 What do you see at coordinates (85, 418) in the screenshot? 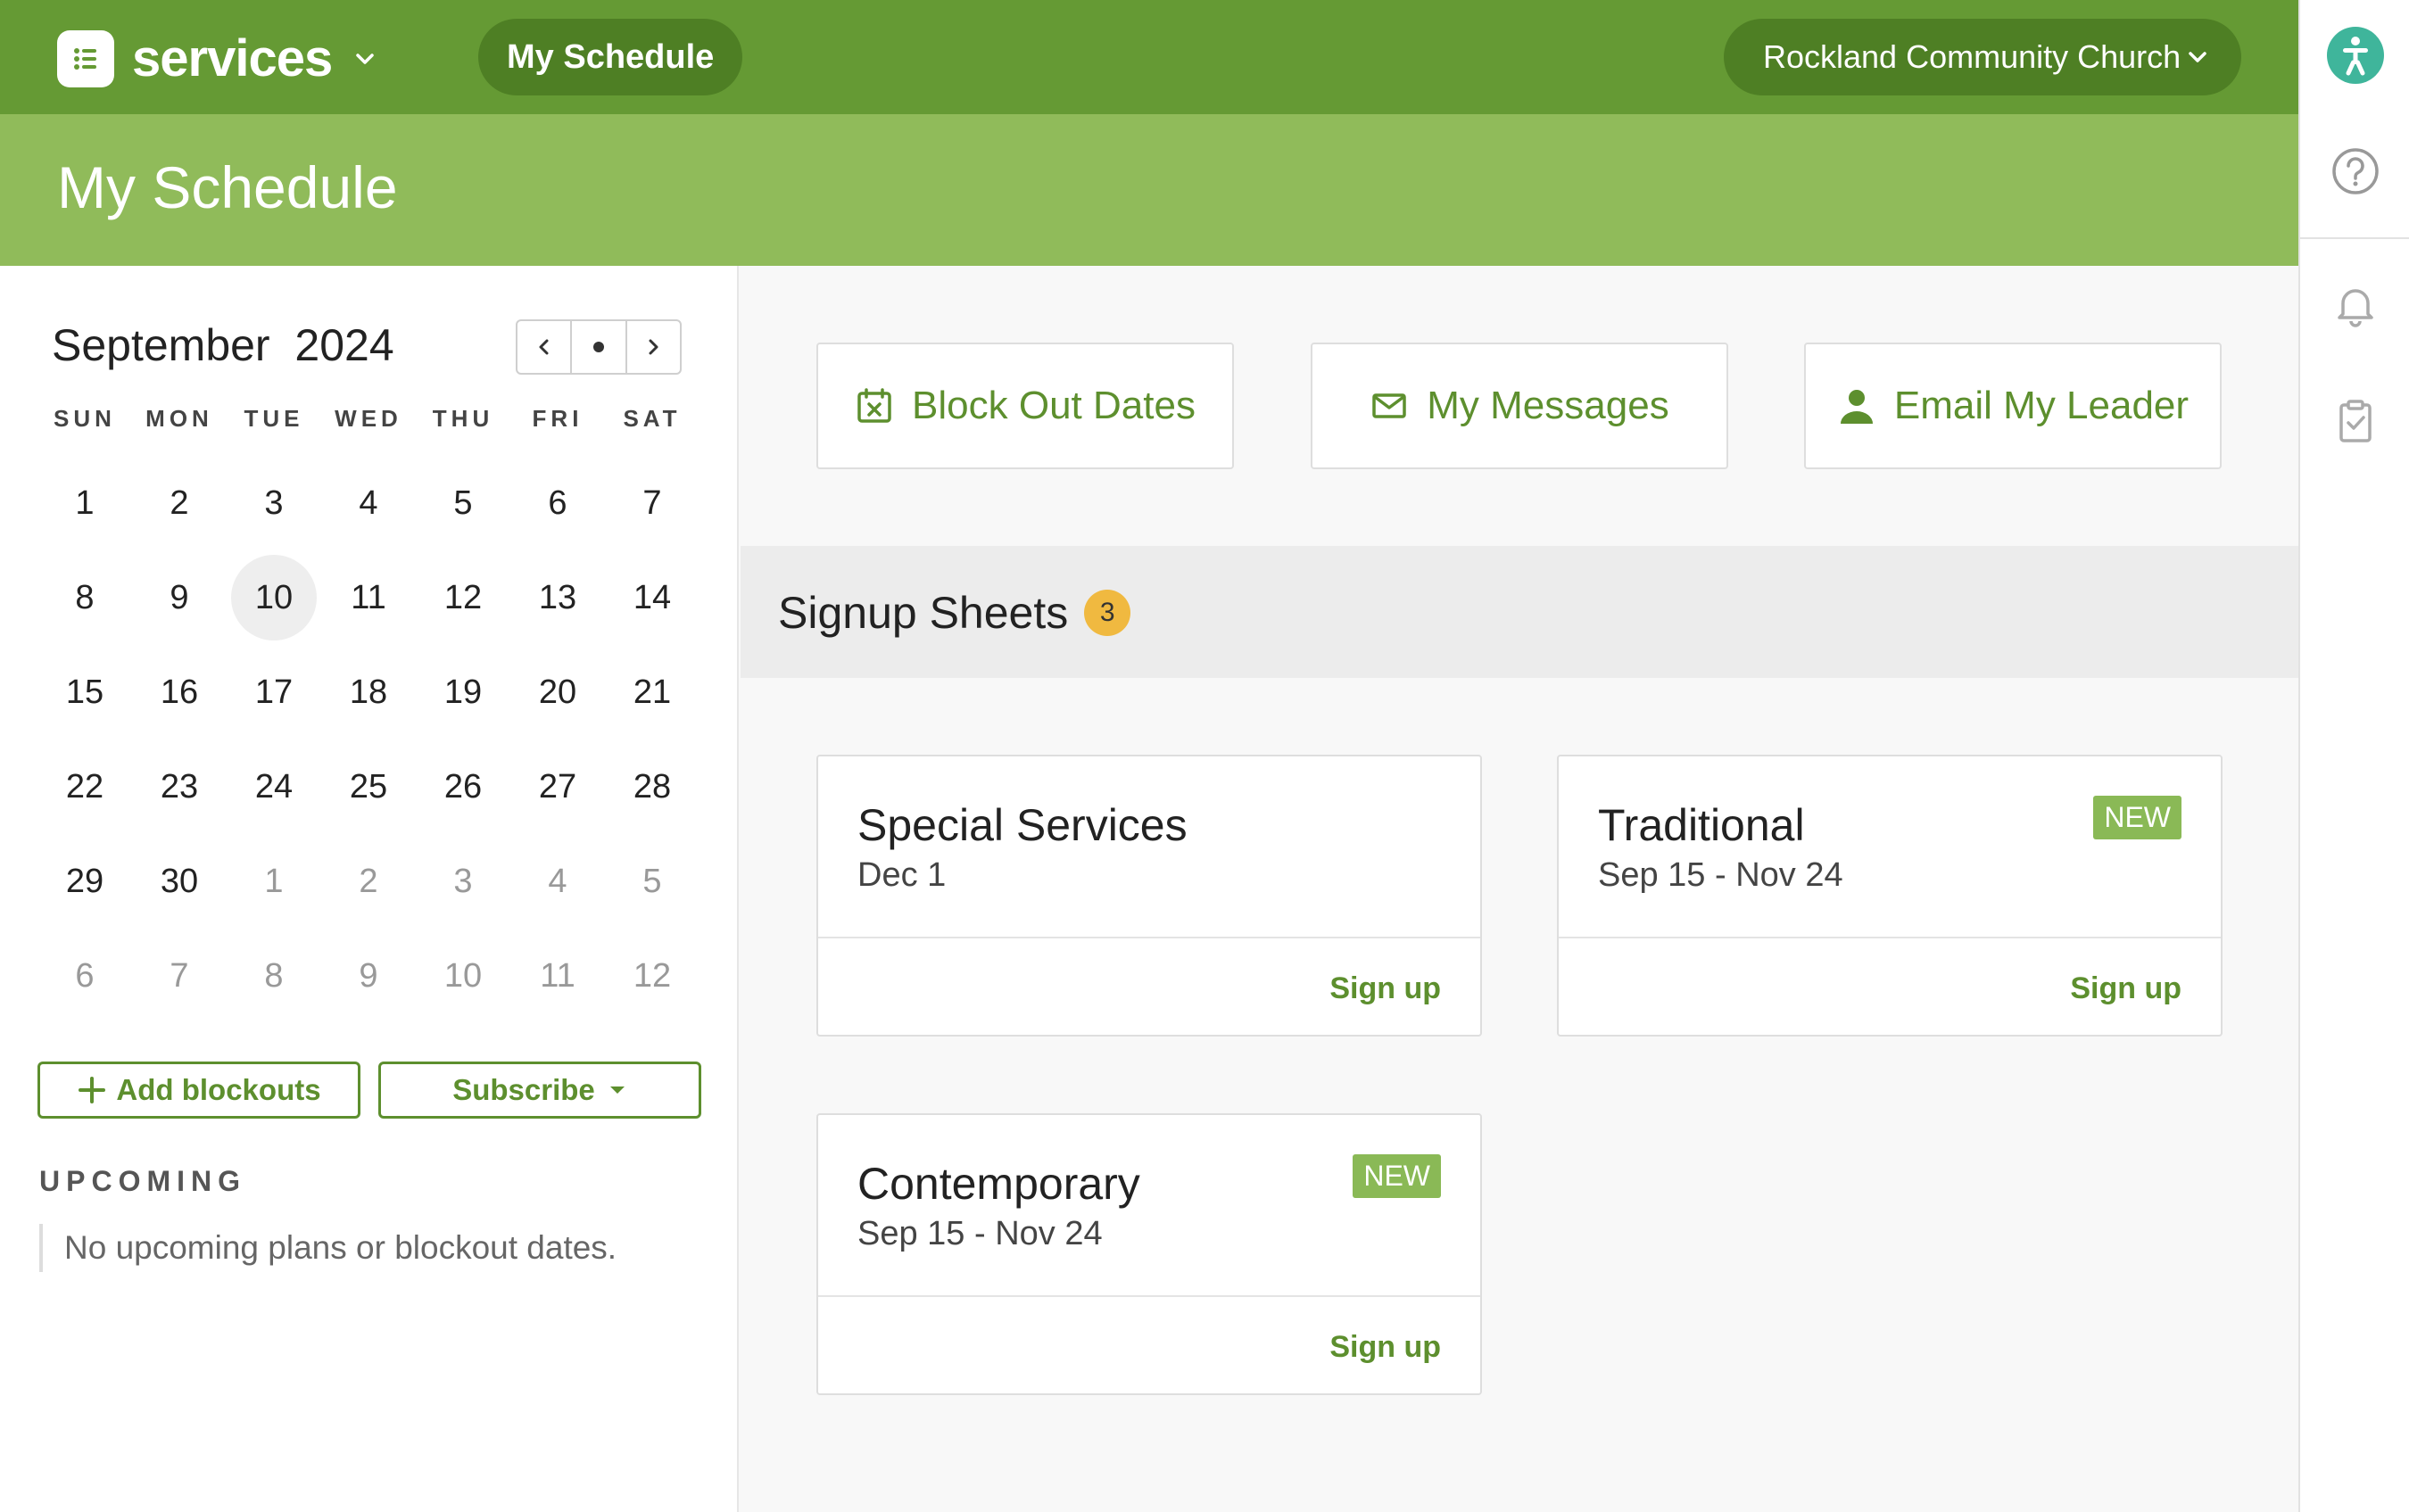
I see `weekday-label: SUN` at bounding box center [85, 418].